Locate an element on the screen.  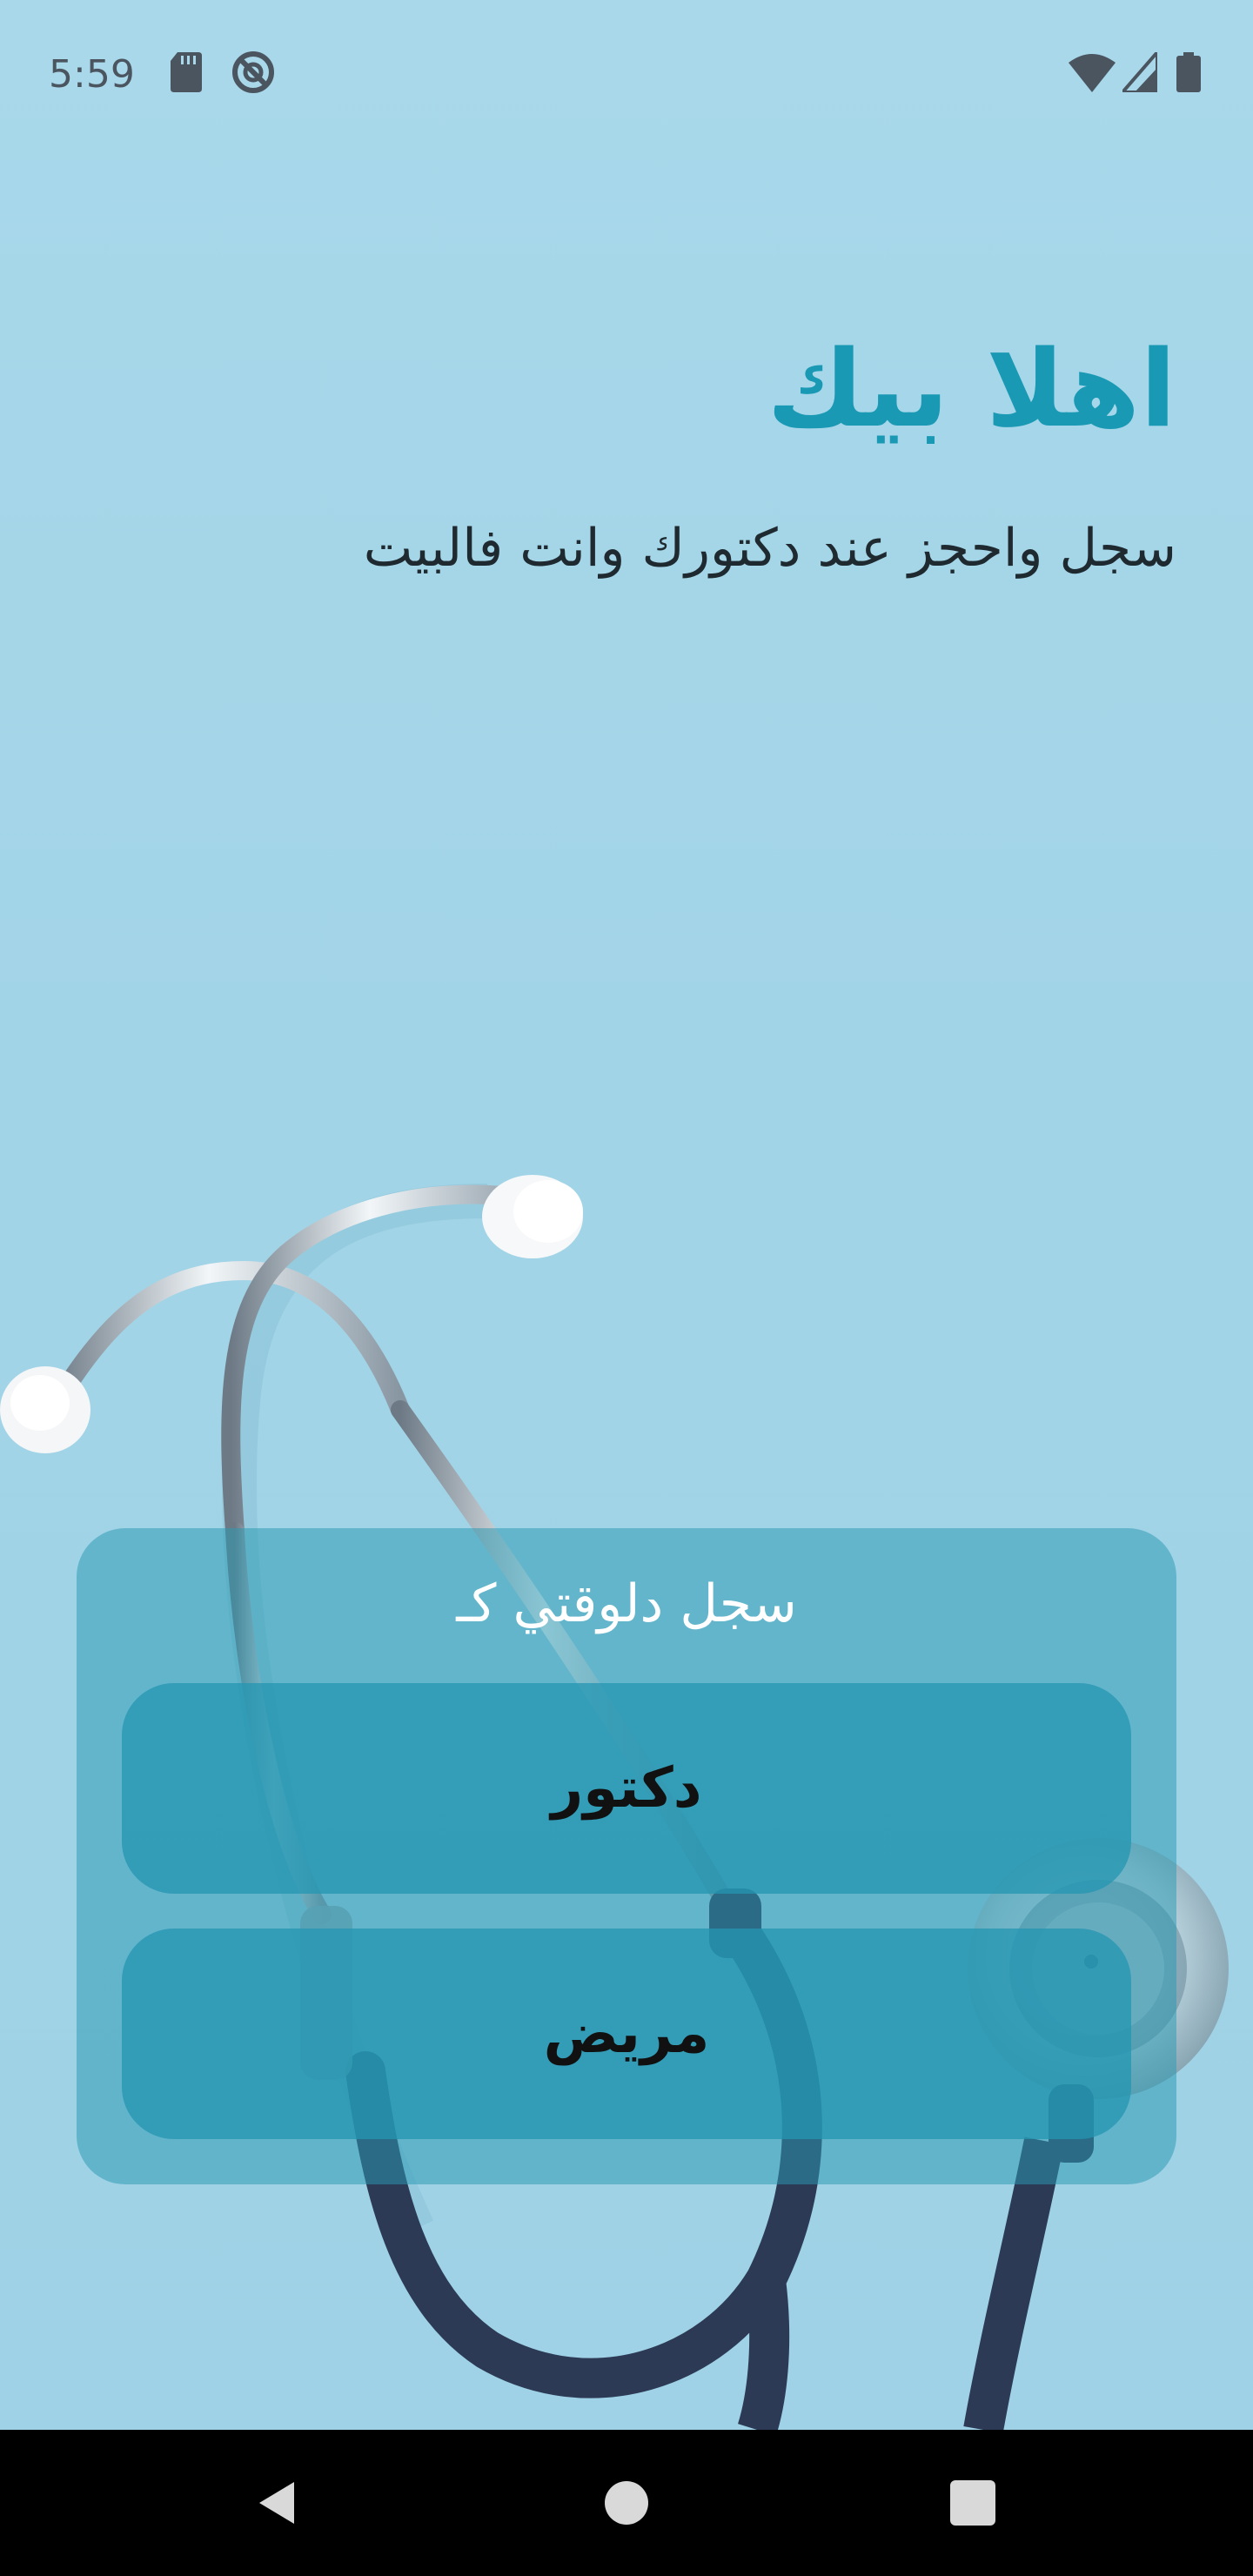
welcome-subtitle: سجل واحجز عند دكتورك وانت فالبيت is located at coordinates (769, 549).